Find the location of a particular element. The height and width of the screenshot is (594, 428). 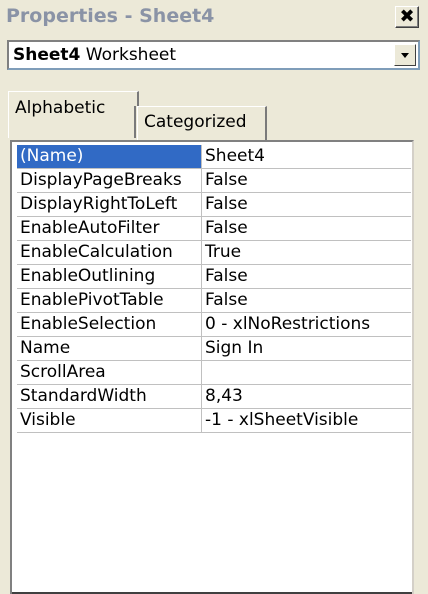

property-row: Name Sign In is located at coordinates (214, 349).